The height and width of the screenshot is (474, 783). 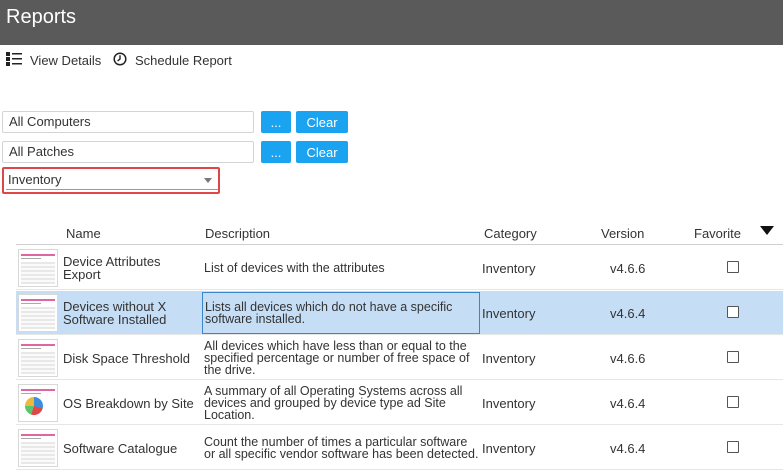 I want to click on view-details-label: View Details, so click(x=66, y=60).